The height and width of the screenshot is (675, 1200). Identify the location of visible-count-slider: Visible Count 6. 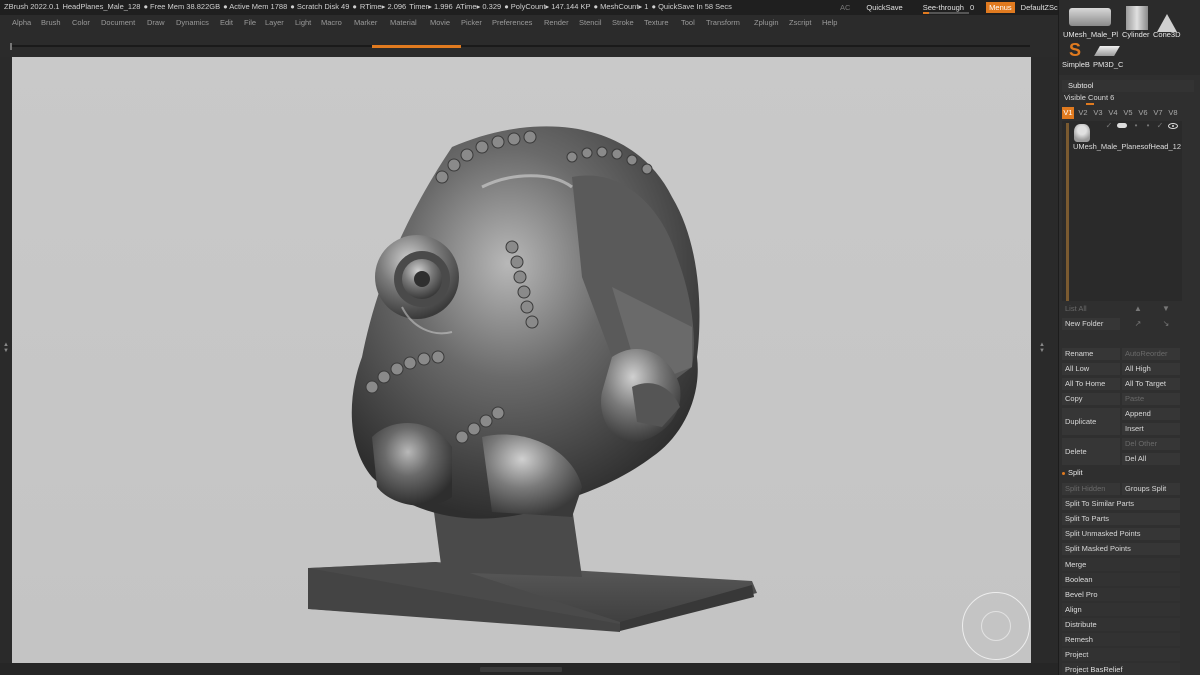
(1089, 99).